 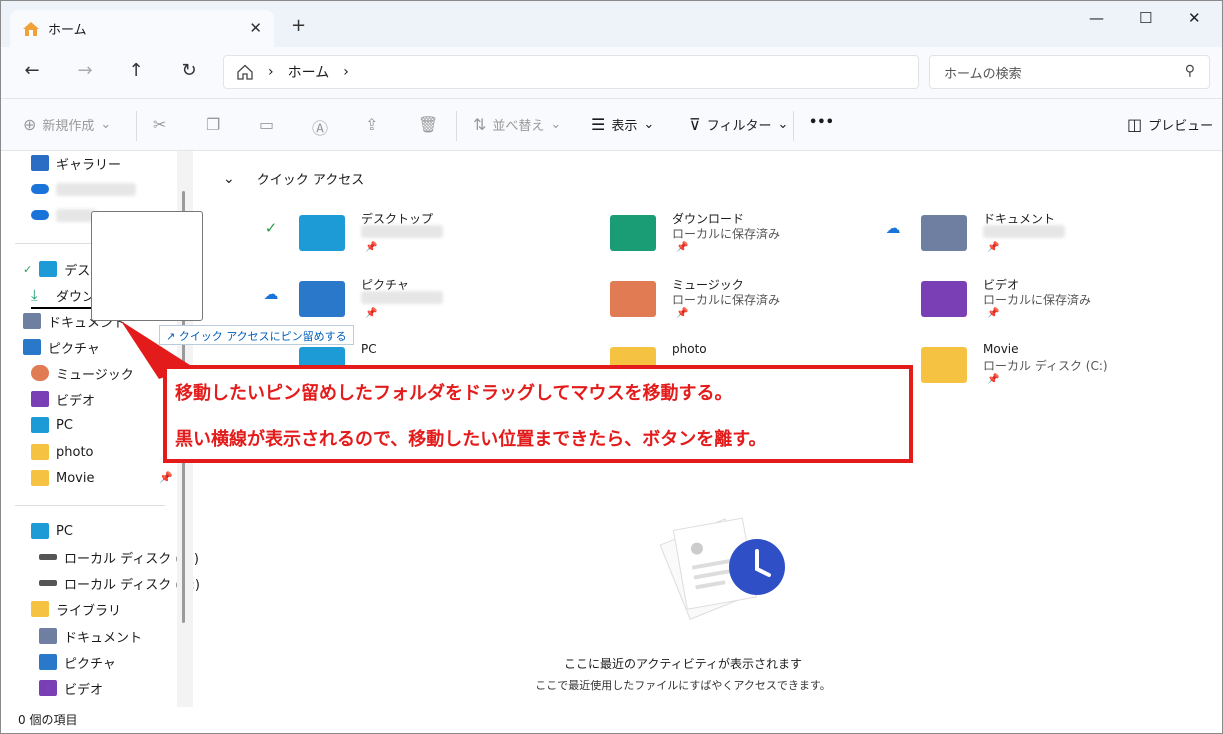 I want to click on monitor-icon, so click(x=40, y=531).